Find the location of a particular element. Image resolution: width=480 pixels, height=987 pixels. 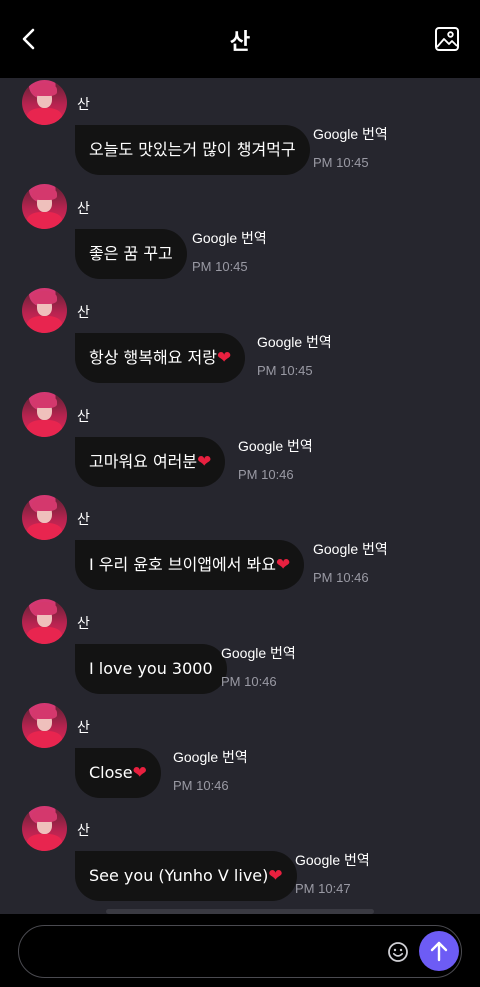

message-text: See you (Yunho V live) is located at coordinates (179, 875).